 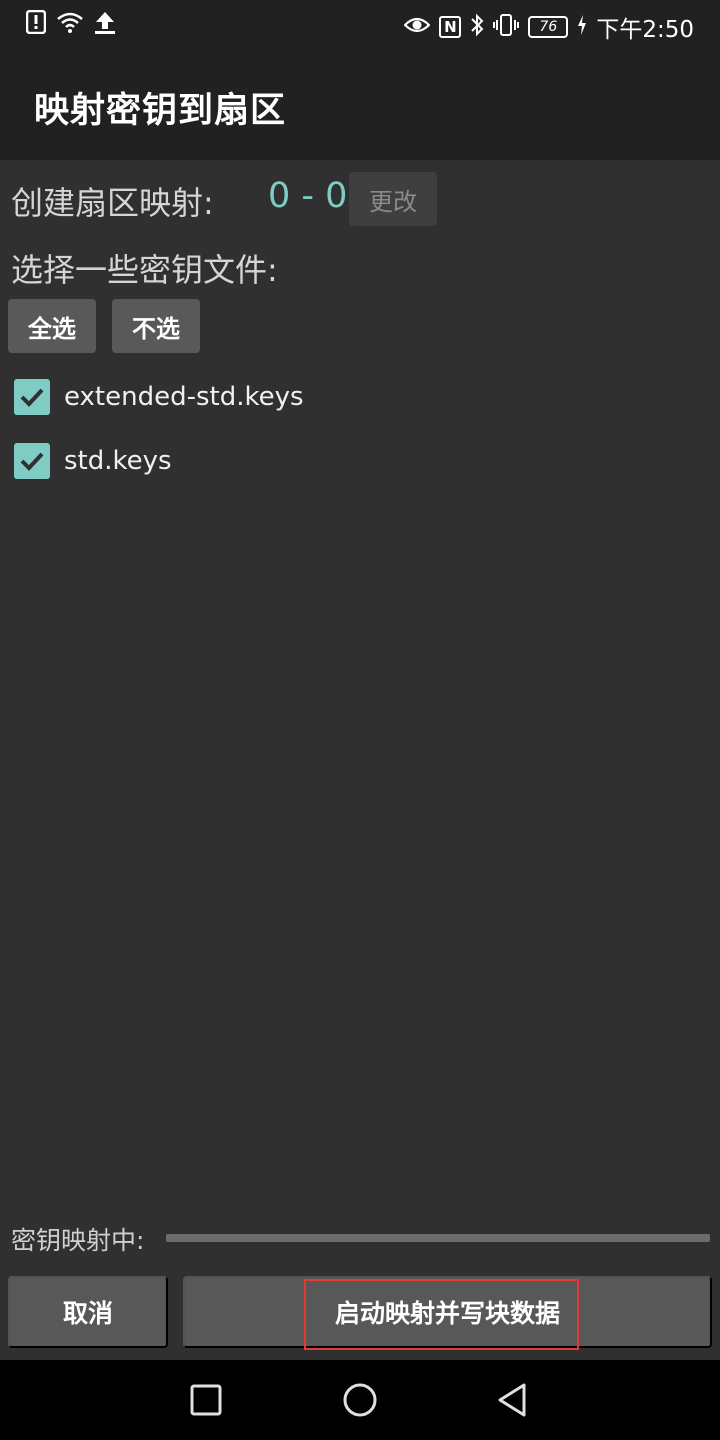 What do you see at coordinates (156, 326) in the screenshot?
I see `select-none-button: 不选` at bounding box center [156, 326].